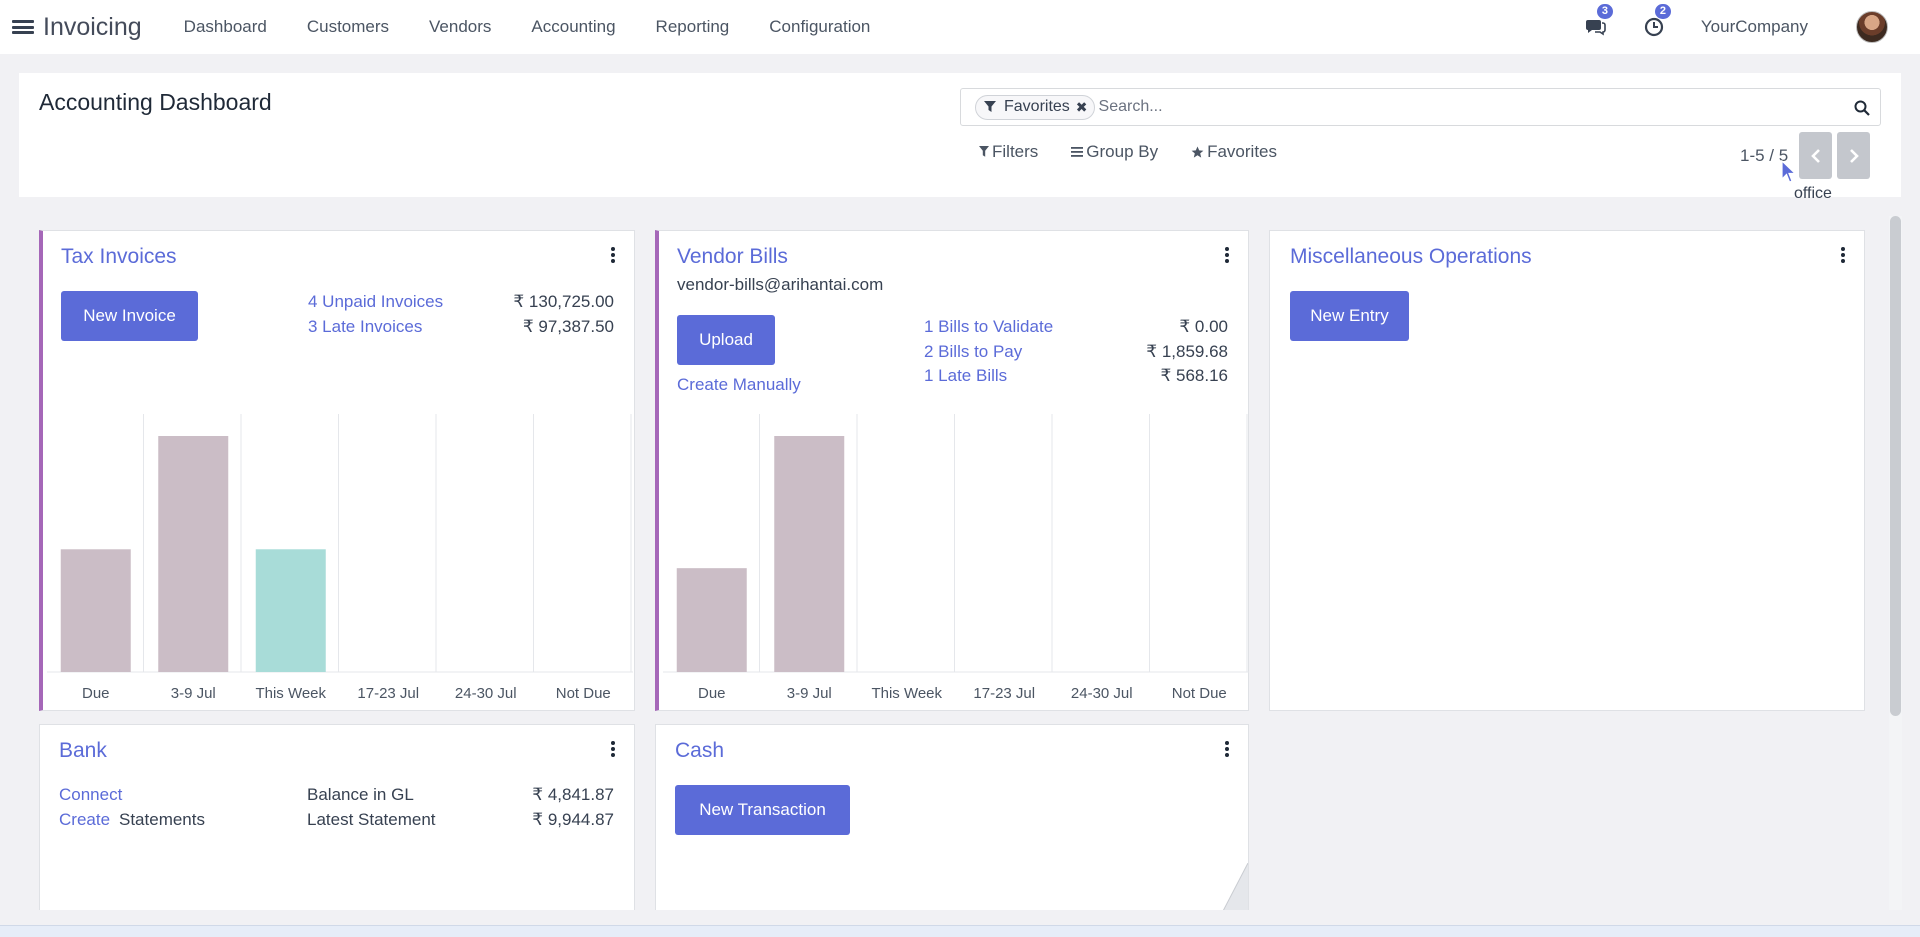  Describe the element at coordinates (119, 257) in the screenshot. I see `card-title: Tax Invoices` at that location.